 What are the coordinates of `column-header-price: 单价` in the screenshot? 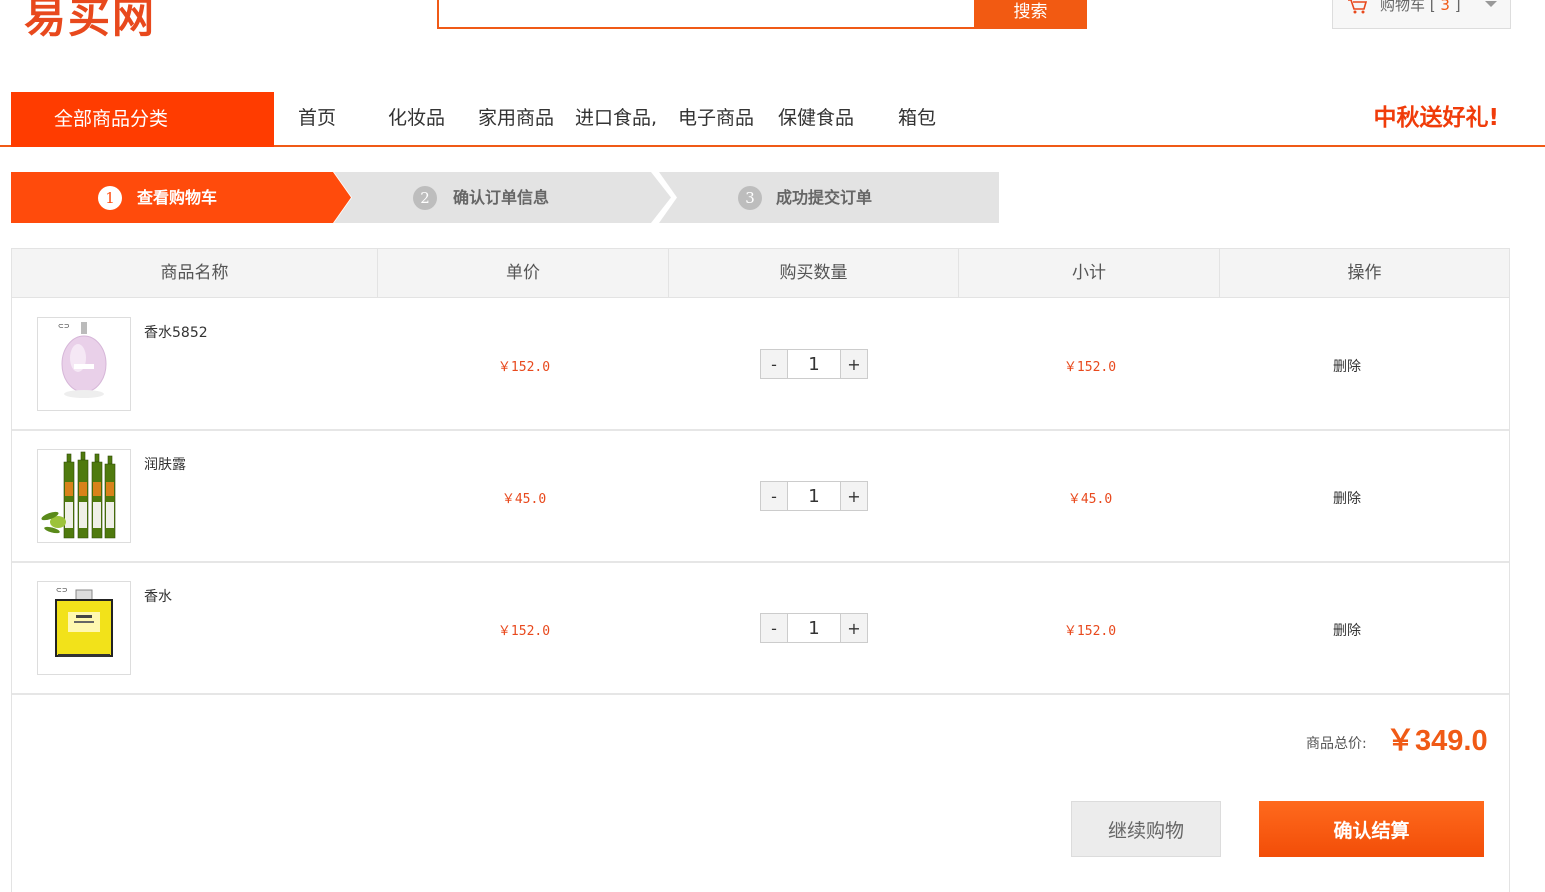 It's located at (523, 273).